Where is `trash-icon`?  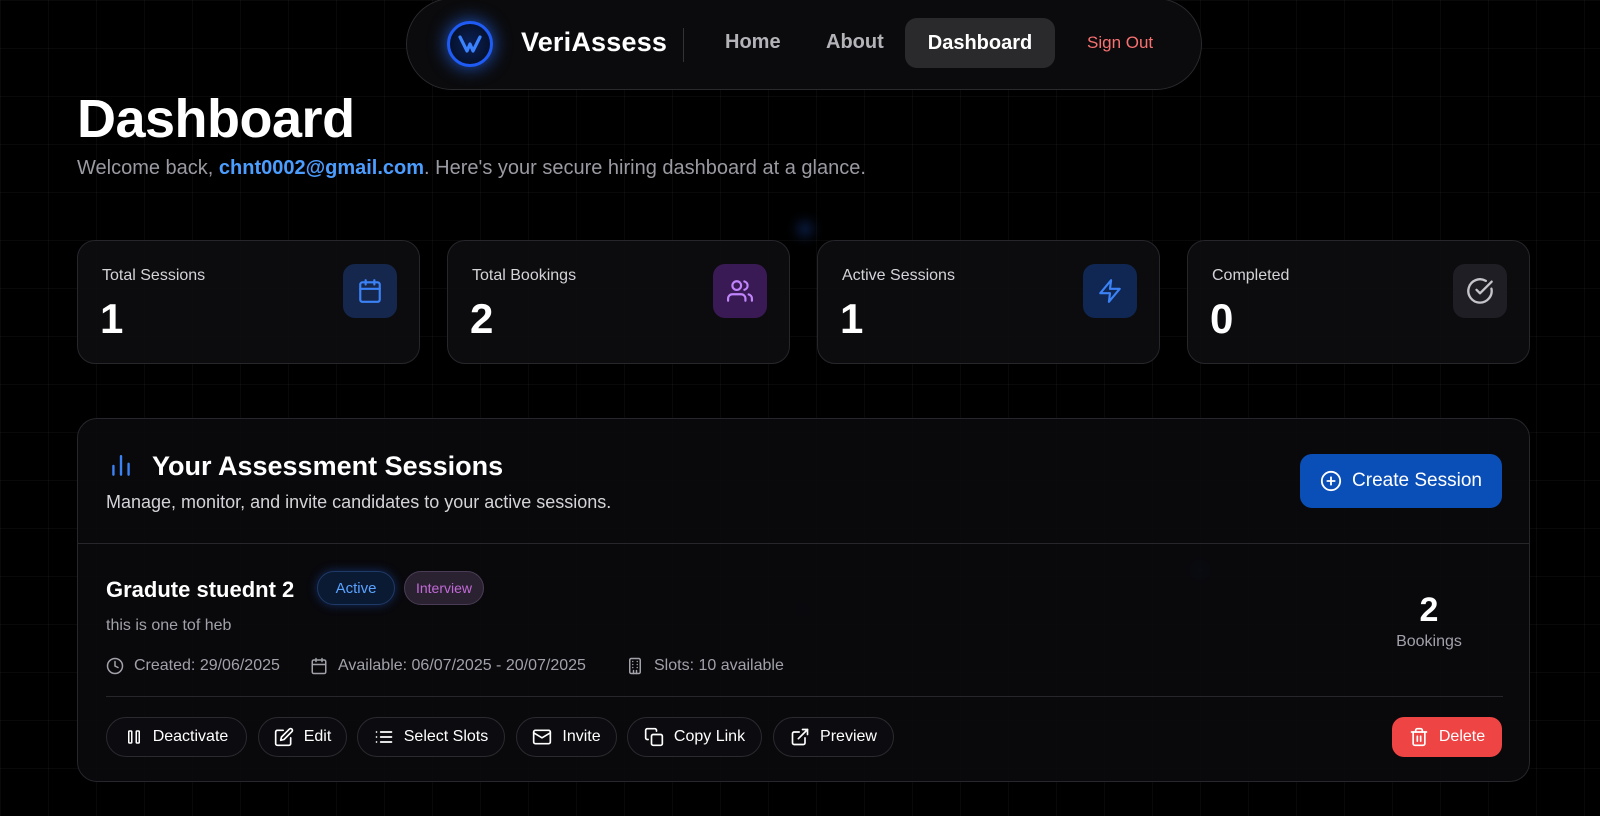 trash-icon is located at coordinates (1419, 737).